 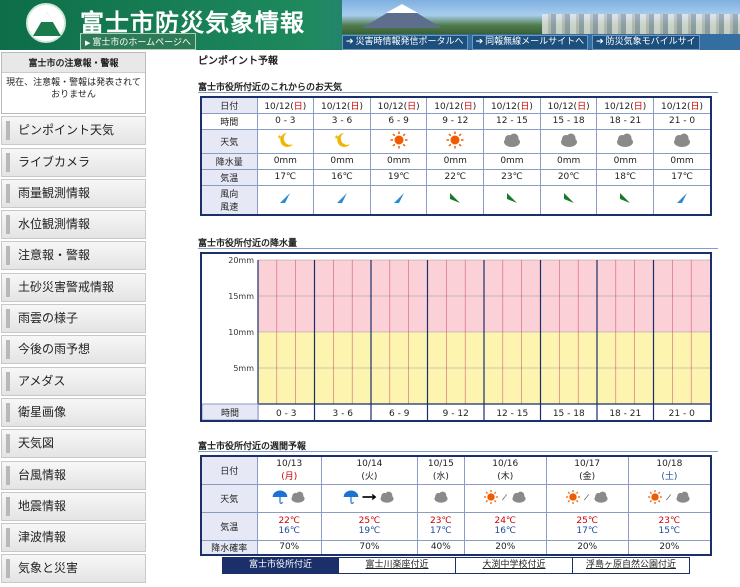 What do you see at coordinates (397, 565) in the screenshot?
I see `location-tab-2: 富士川楽座付近` at bounding box center [397, 565].